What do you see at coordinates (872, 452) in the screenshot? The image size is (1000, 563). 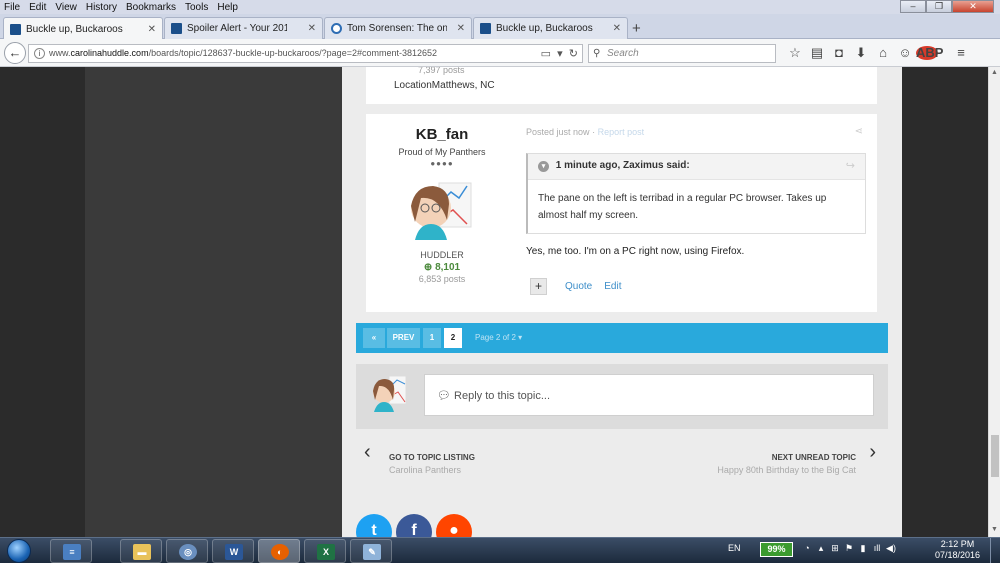 I see `chevron-right-icon: ›` at bounding box center [872, 452].